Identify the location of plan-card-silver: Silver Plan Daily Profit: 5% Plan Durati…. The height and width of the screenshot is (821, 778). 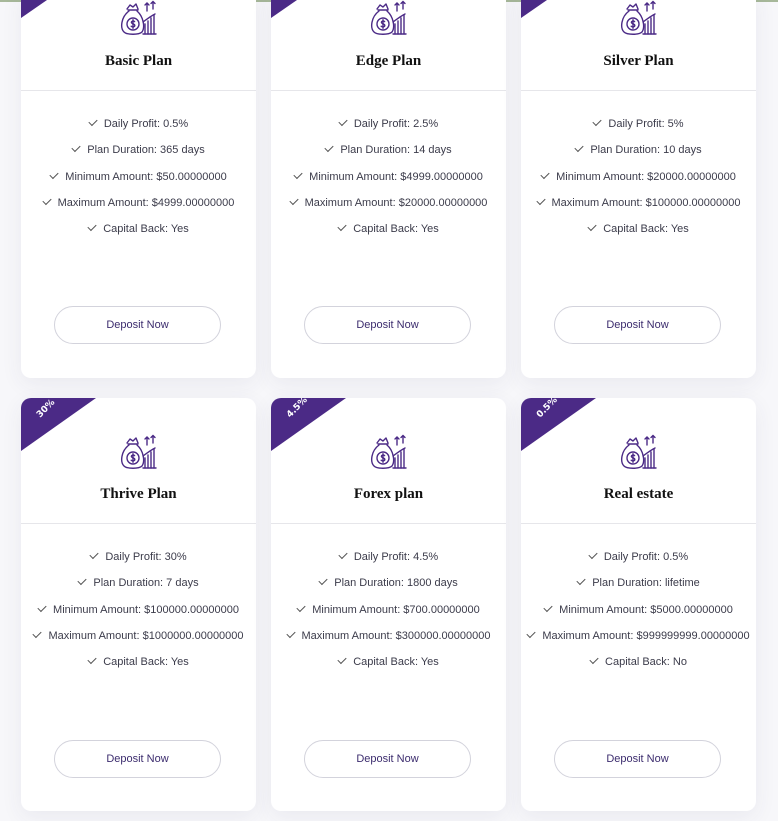
(638, 189).